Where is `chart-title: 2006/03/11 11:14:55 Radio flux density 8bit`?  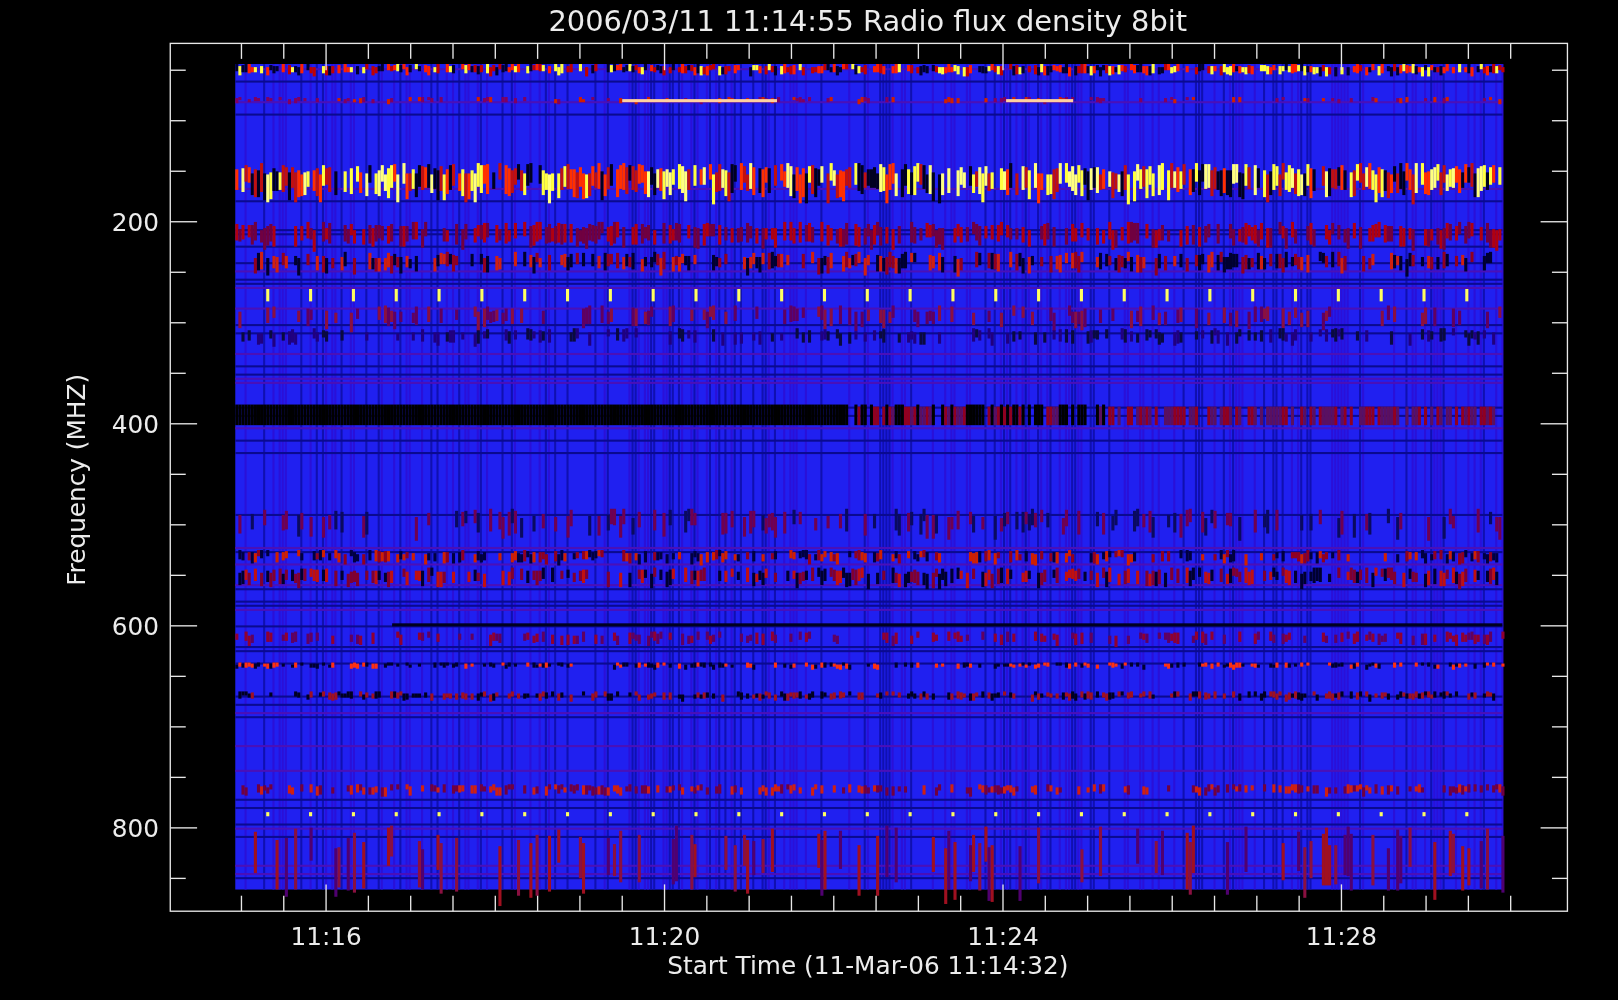
chart-title: 2006/03/11 11:14:55 Radio flux density 8bit is located at coordinates (868, 21).